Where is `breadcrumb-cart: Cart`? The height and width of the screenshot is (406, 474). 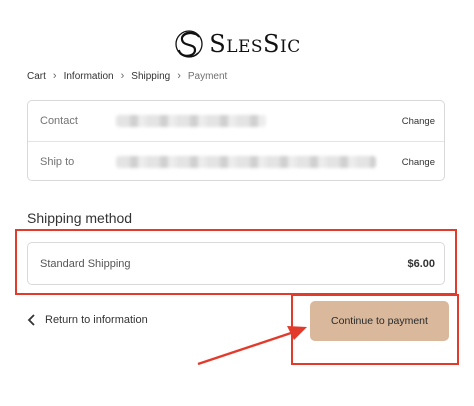 breadcrumb-cart: Cart is located at coordinates (36, 76).